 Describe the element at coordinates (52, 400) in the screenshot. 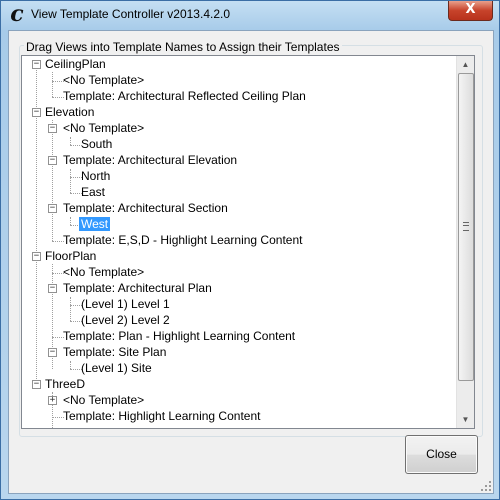

I see `expand-icon: +` at that location.